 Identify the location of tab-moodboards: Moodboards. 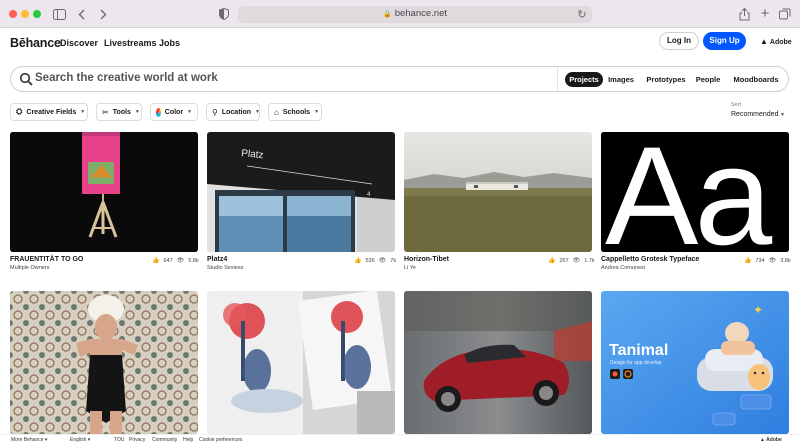
(756, 79).